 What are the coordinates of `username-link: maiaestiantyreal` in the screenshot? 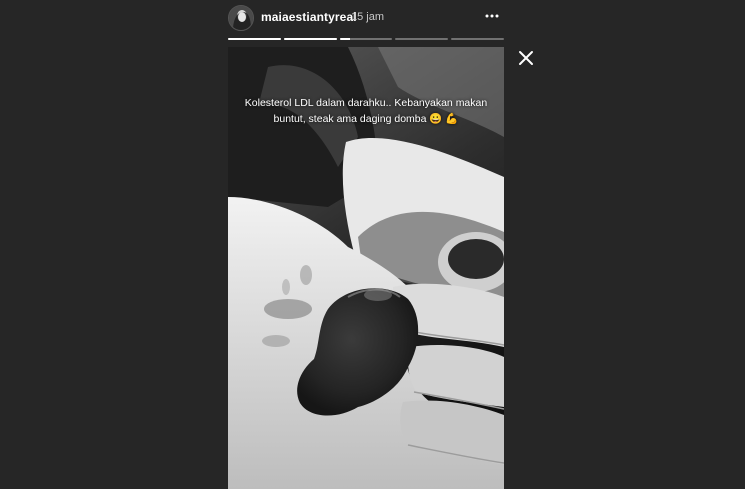 It's located at (309, 17).